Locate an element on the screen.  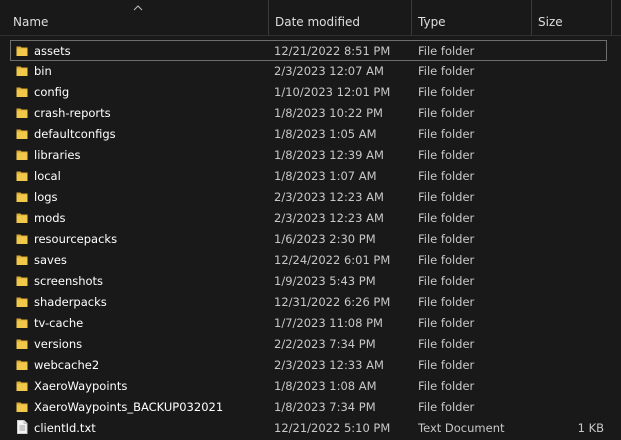
file-row: shaderpacks 12/31/2022 6:26 PM File folder is located at coordinates (310, 302).